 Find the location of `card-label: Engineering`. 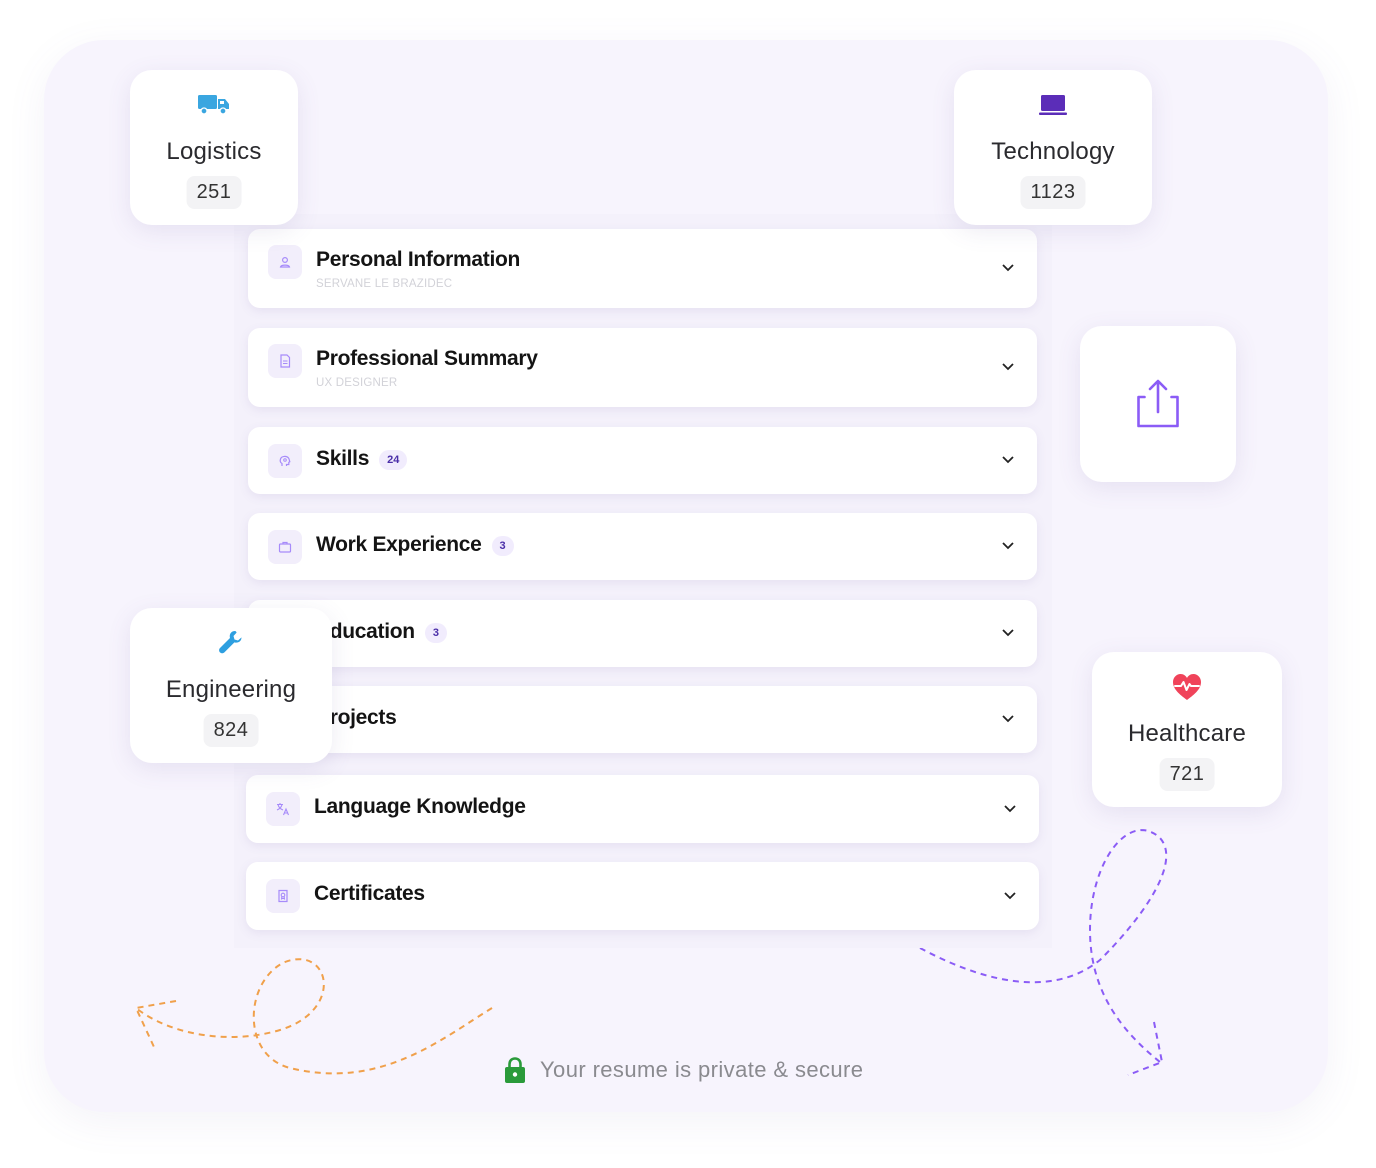

card-label: Engineering is located at coordinates (231, 689).